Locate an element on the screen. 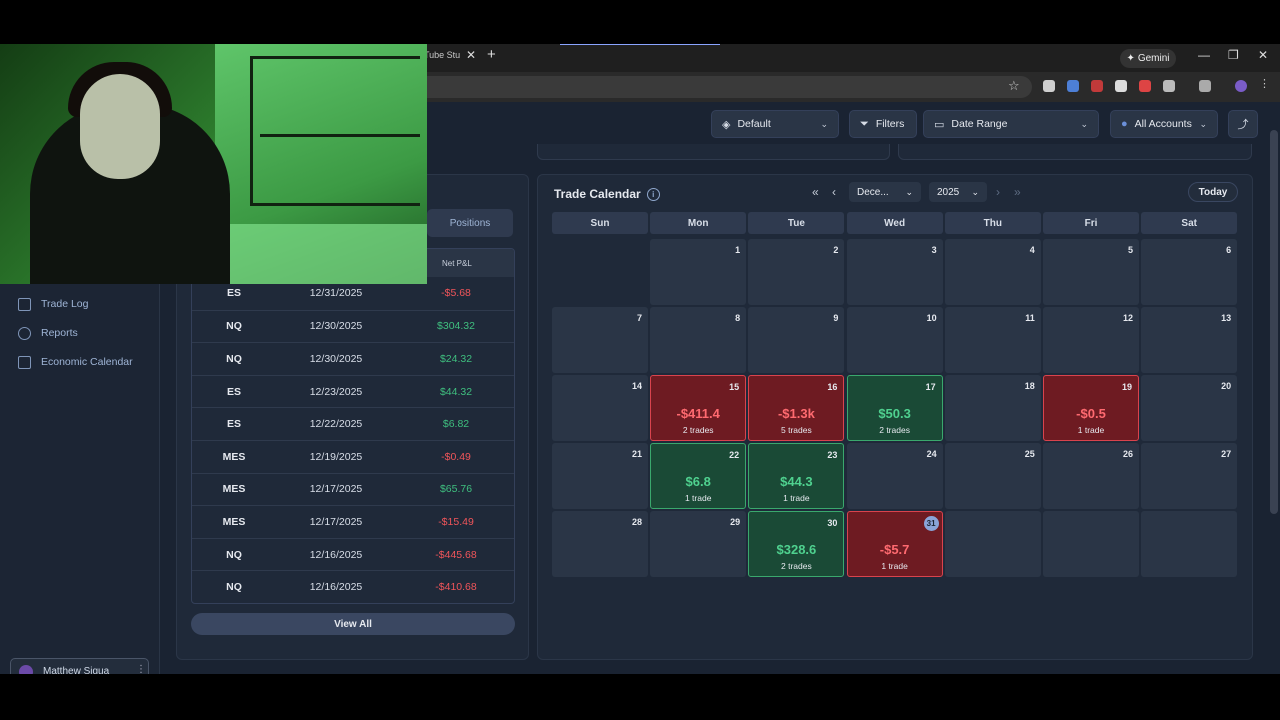 This screenshot has height=720, width=1280. url-input is located at coordinates (726, 87).